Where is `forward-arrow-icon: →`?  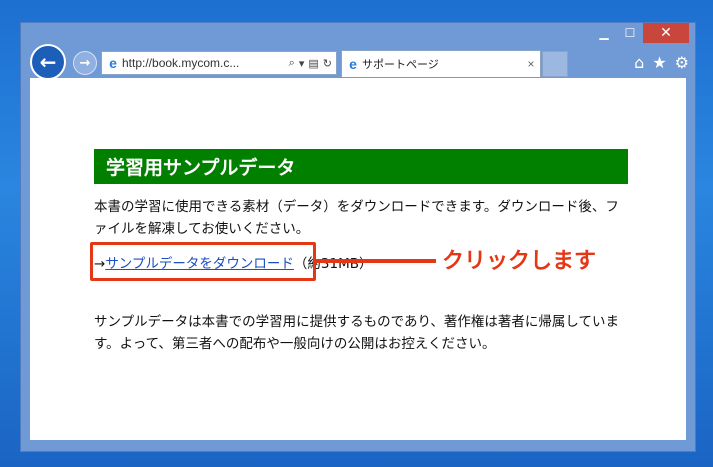
forward-arrow-icon: → is located at coordinates (85, 63).